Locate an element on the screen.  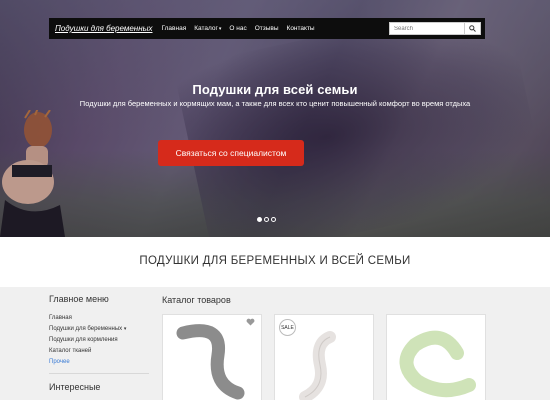
sidebar-heading-2: Интересные is located at coordinates (75, 387).